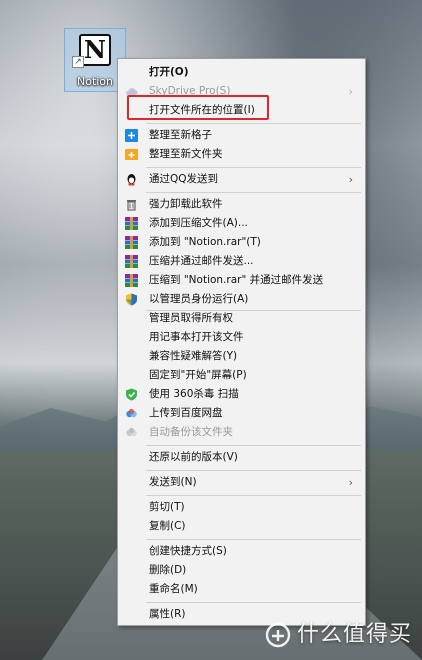 The image size is (422, 660). Describe the element at coordinates (131, 394) in the screenshot. I see `360-shield-icon` at that location.